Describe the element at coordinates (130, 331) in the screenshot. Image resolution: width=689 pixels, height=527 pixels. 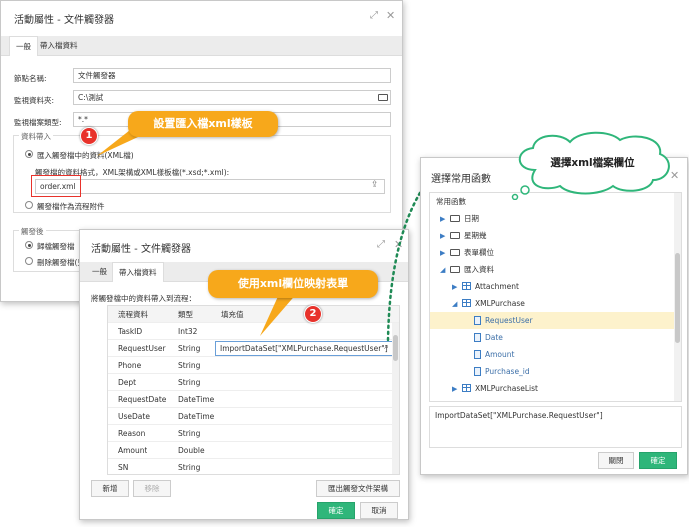
I see `cell-name: TaskID` at that location.